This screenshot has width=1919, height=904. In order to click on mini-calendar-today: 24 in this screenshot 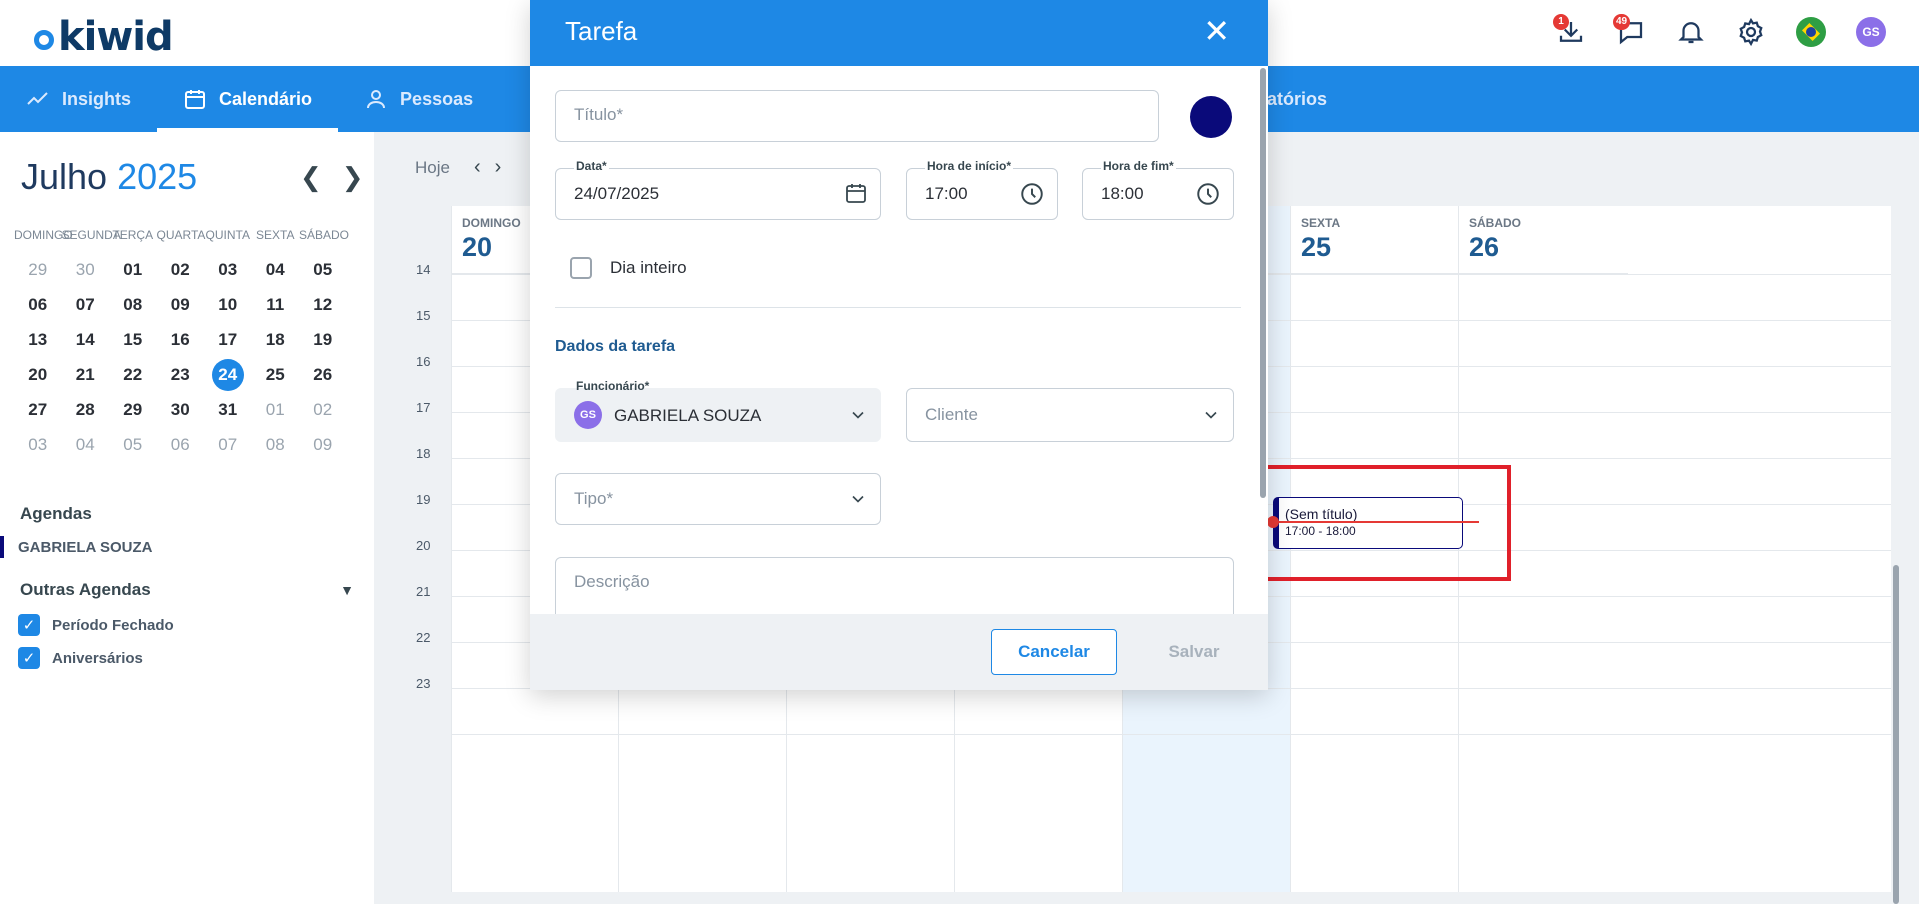, I will do `click(228, 374)`.